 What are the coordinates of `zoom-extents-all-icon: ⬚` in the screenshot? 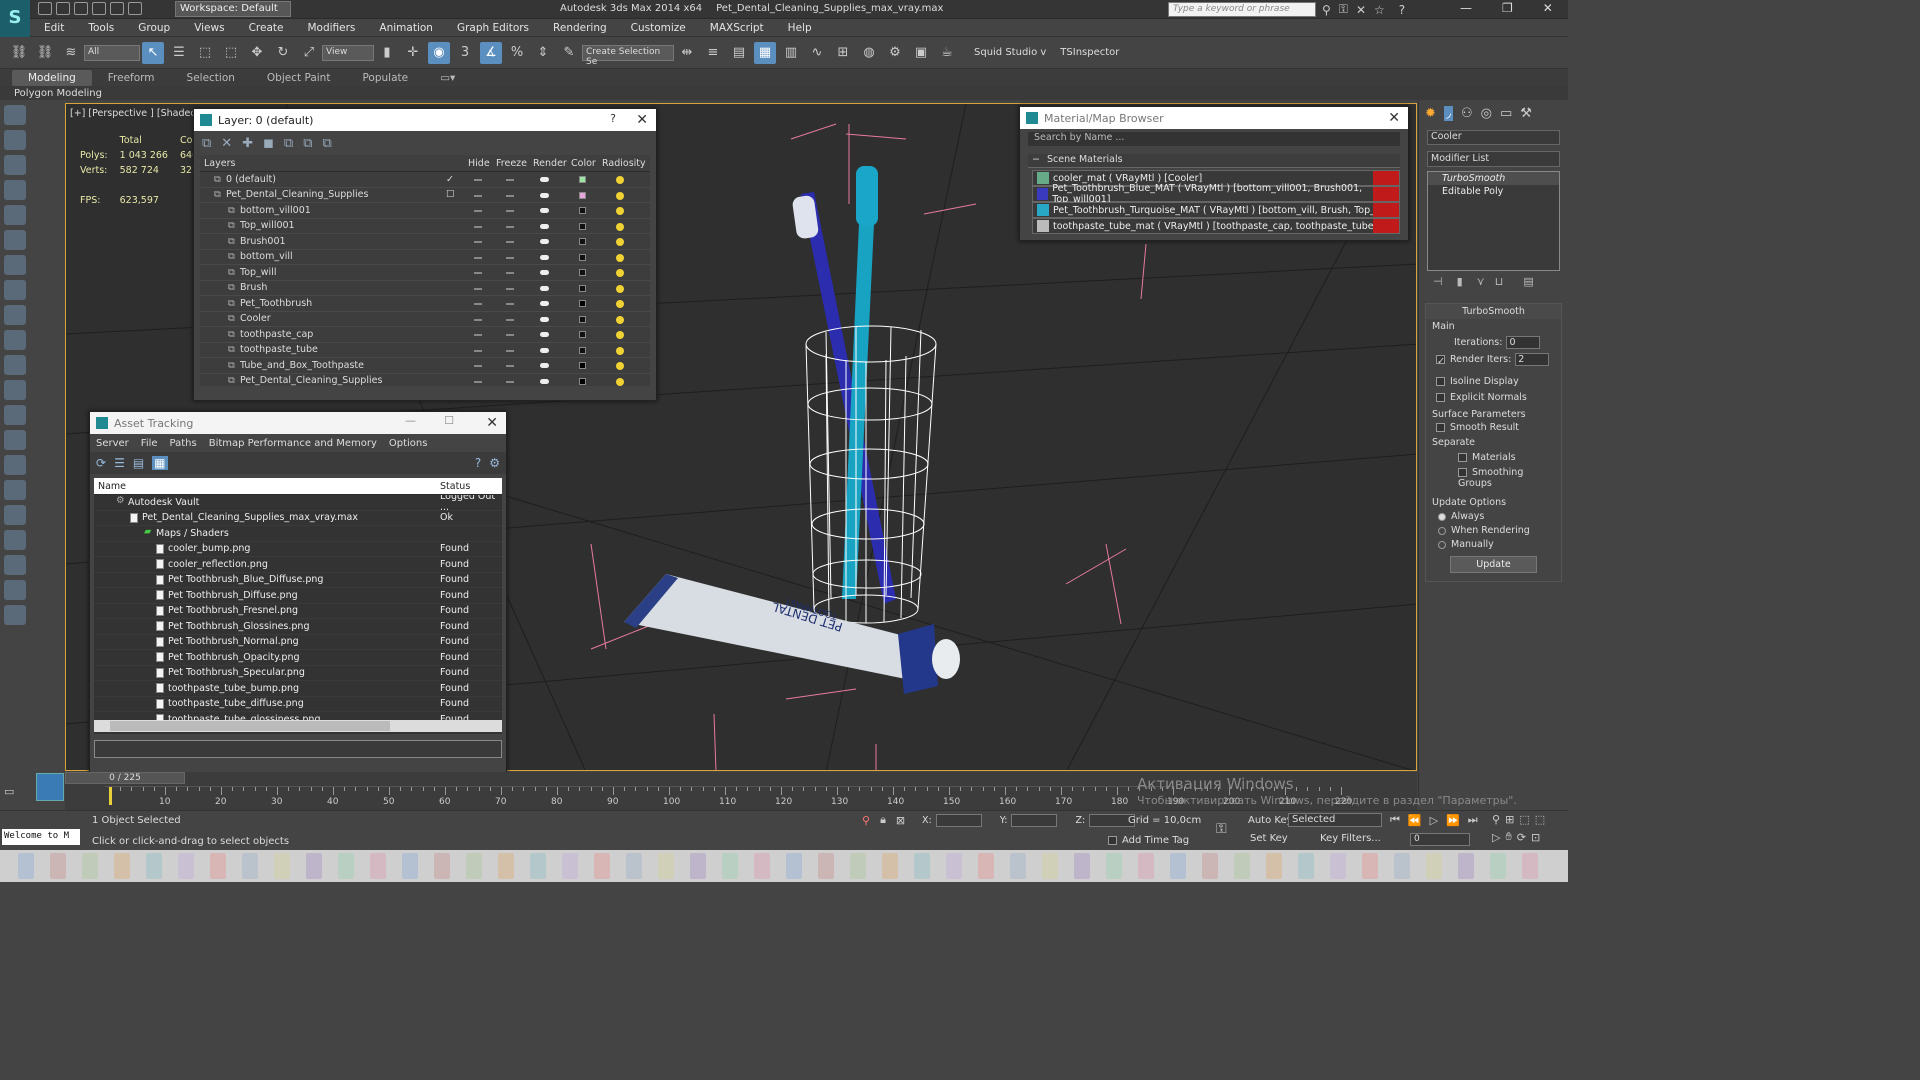 It's located at (1540, 819).